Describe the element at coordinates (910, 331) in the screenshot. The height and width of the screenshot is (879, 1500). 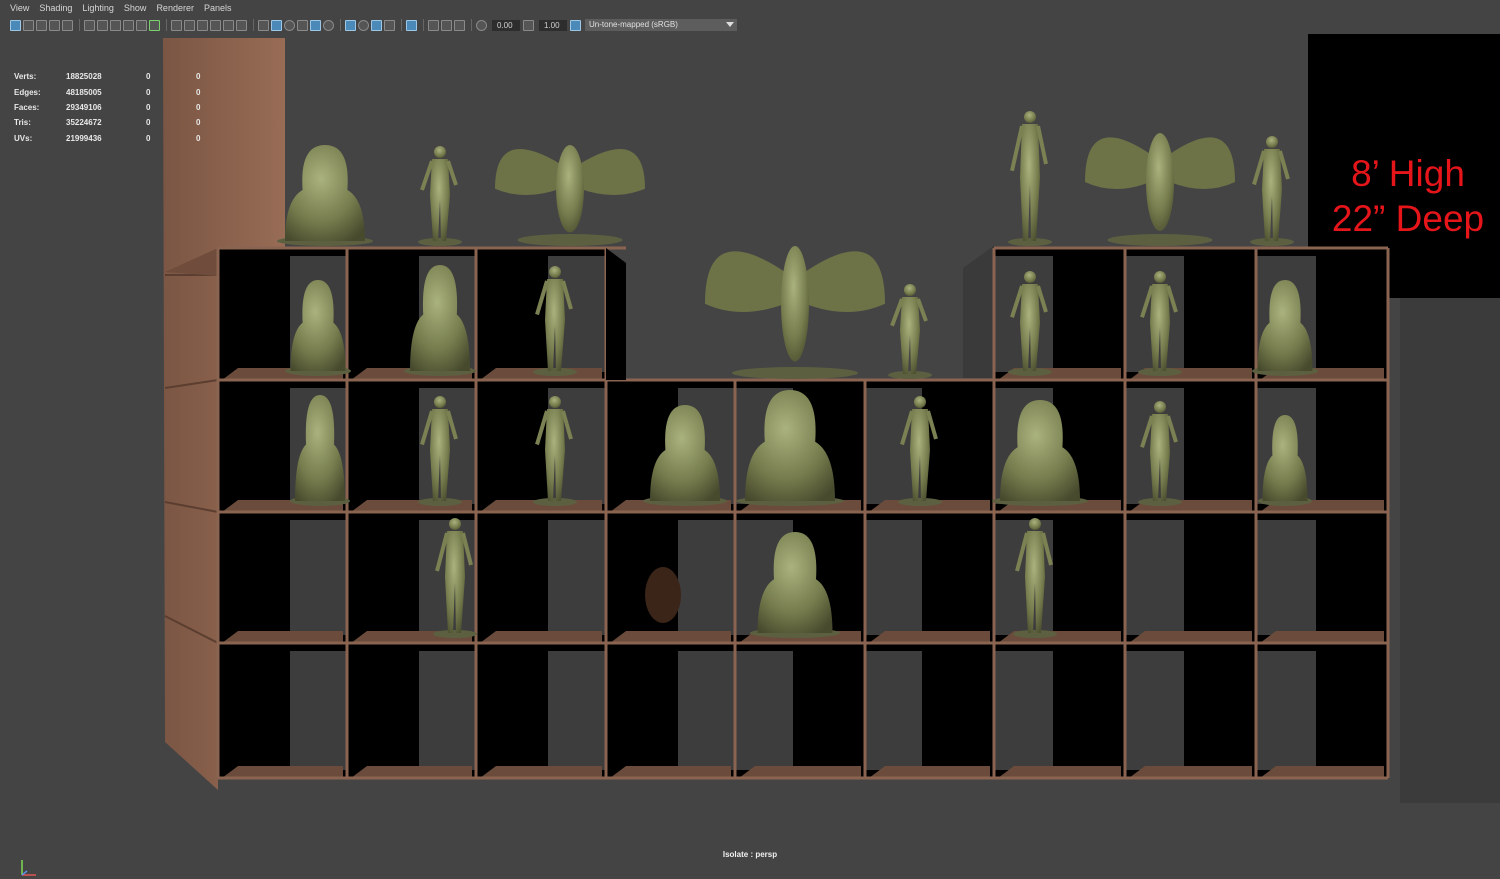
I see `figure-sculpture` at that location.